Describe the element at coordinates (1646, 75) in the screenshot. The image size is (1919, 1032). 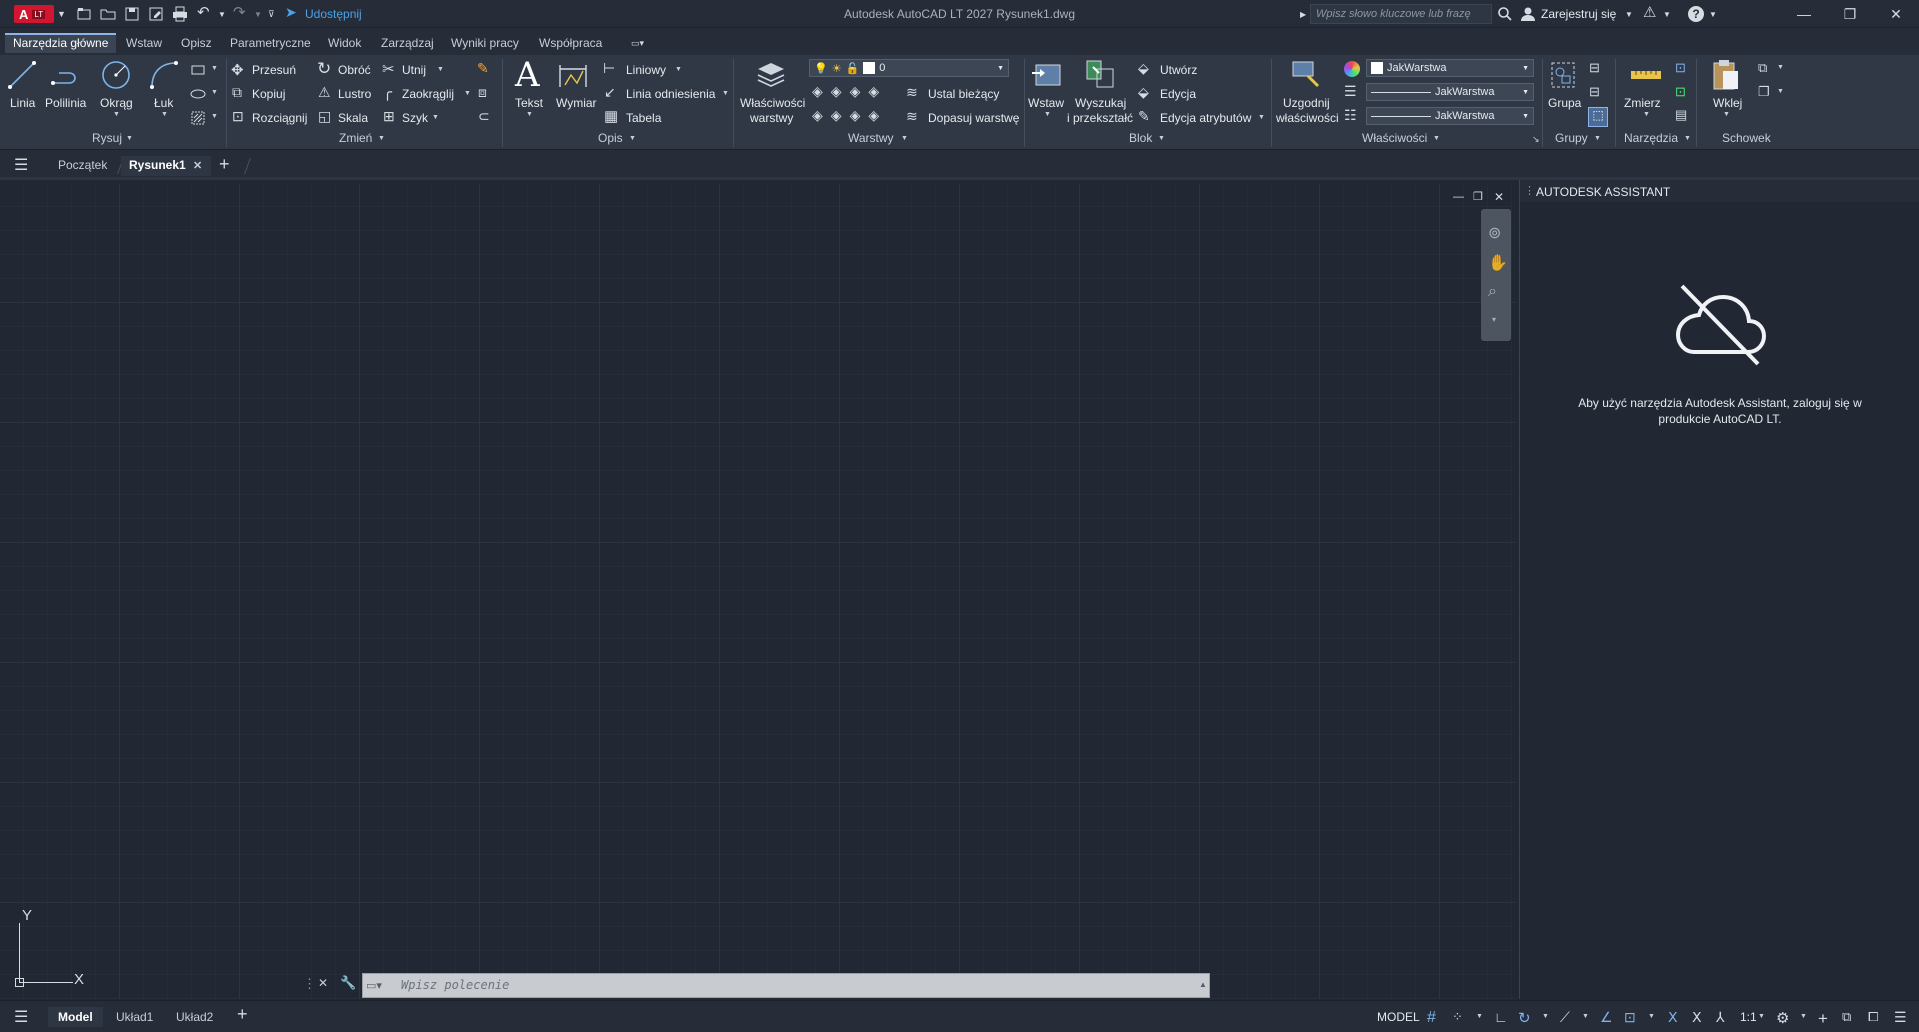
I see `measure-icon` at that location.